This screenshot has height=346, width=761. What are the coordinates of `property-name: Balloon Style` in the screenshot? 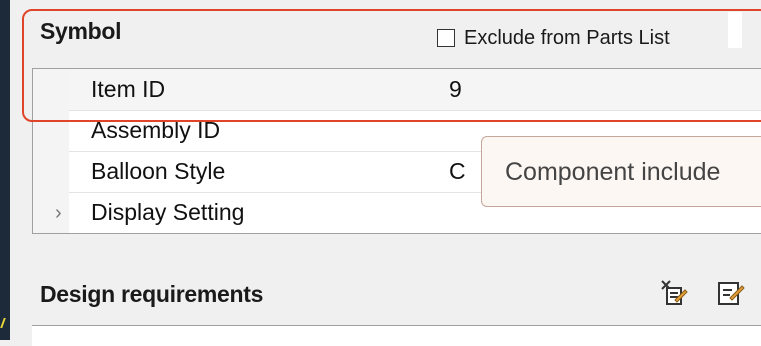 It's located at (158, 171).